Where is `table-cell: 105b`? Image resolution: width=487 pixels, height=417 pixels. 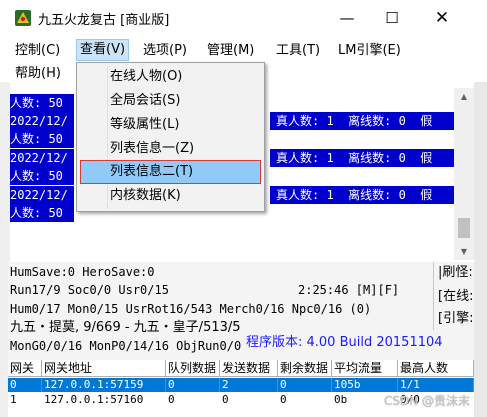 table-cell: 105b is located at coordinates (365, 385).